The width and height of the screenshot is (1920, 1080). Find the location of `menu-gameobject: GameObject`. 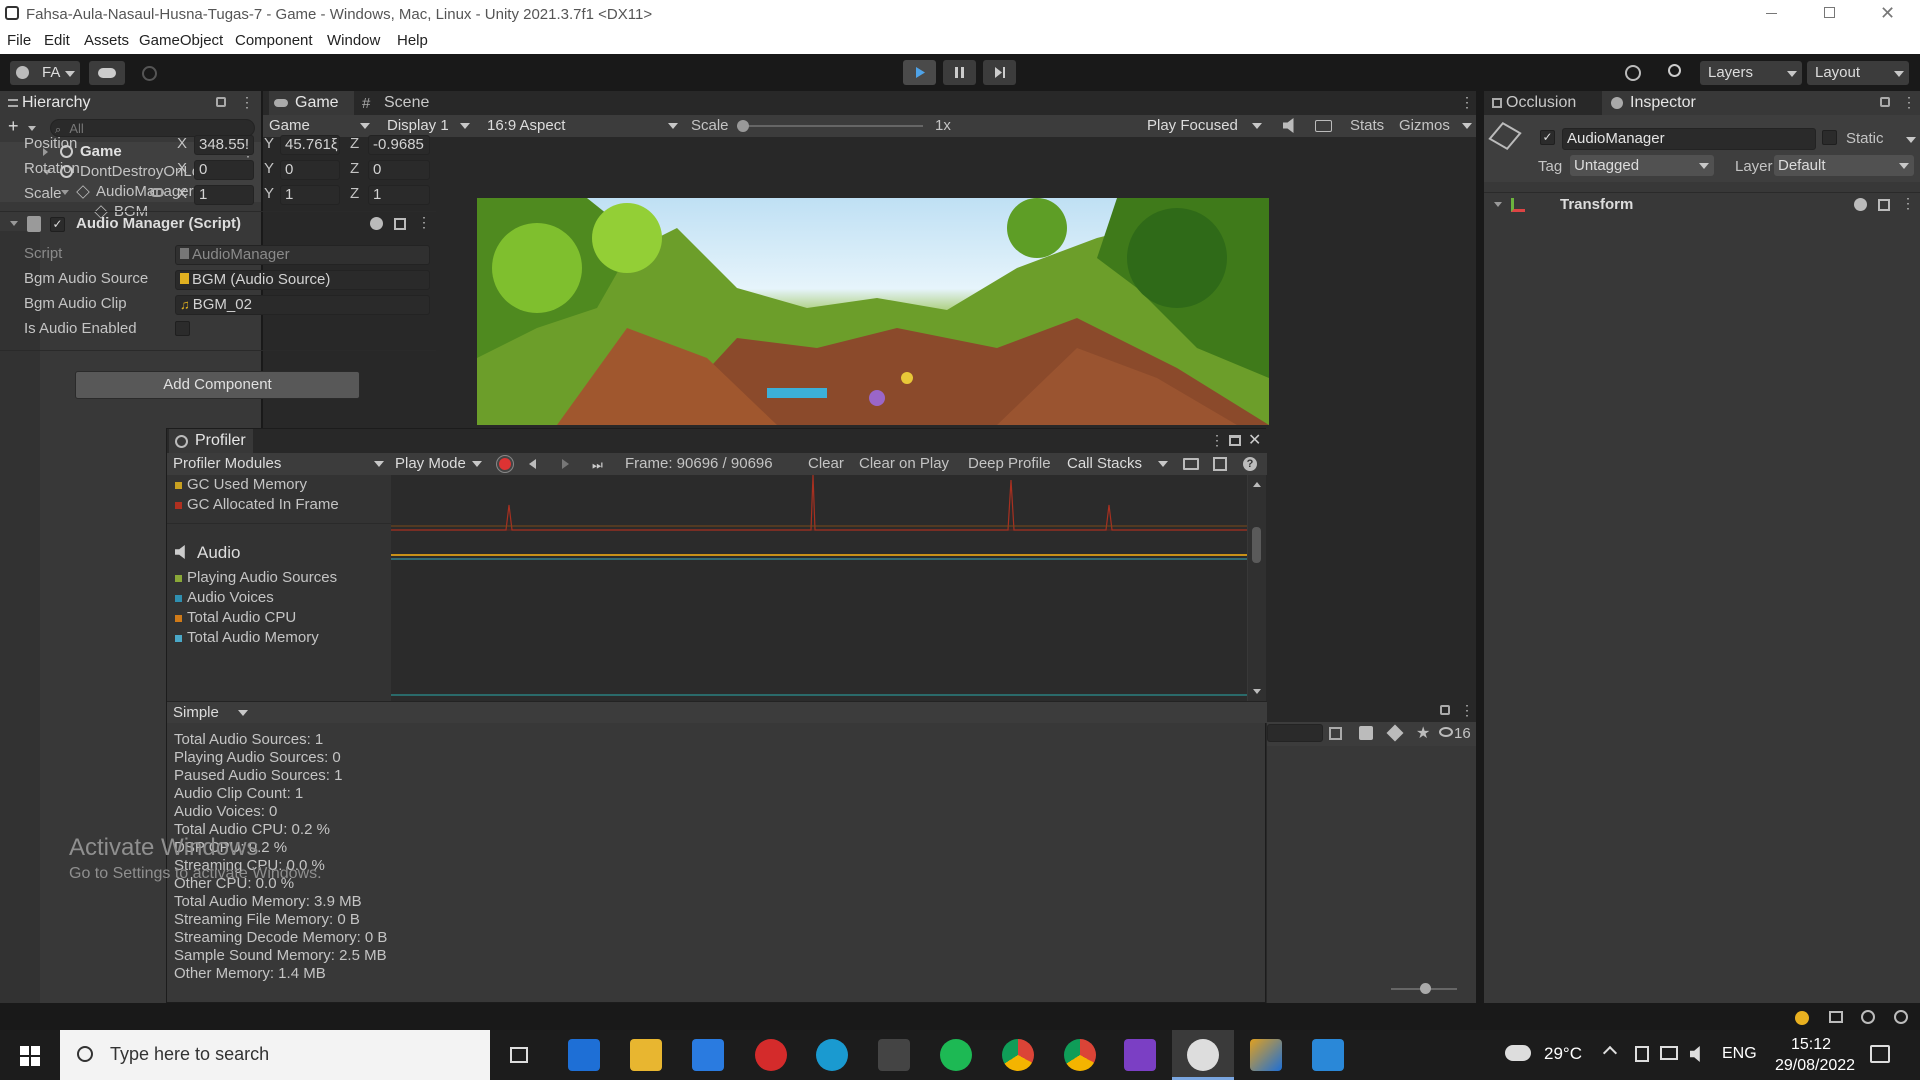

menu-gameobject: GameObject is located at coordinates (181, 40).